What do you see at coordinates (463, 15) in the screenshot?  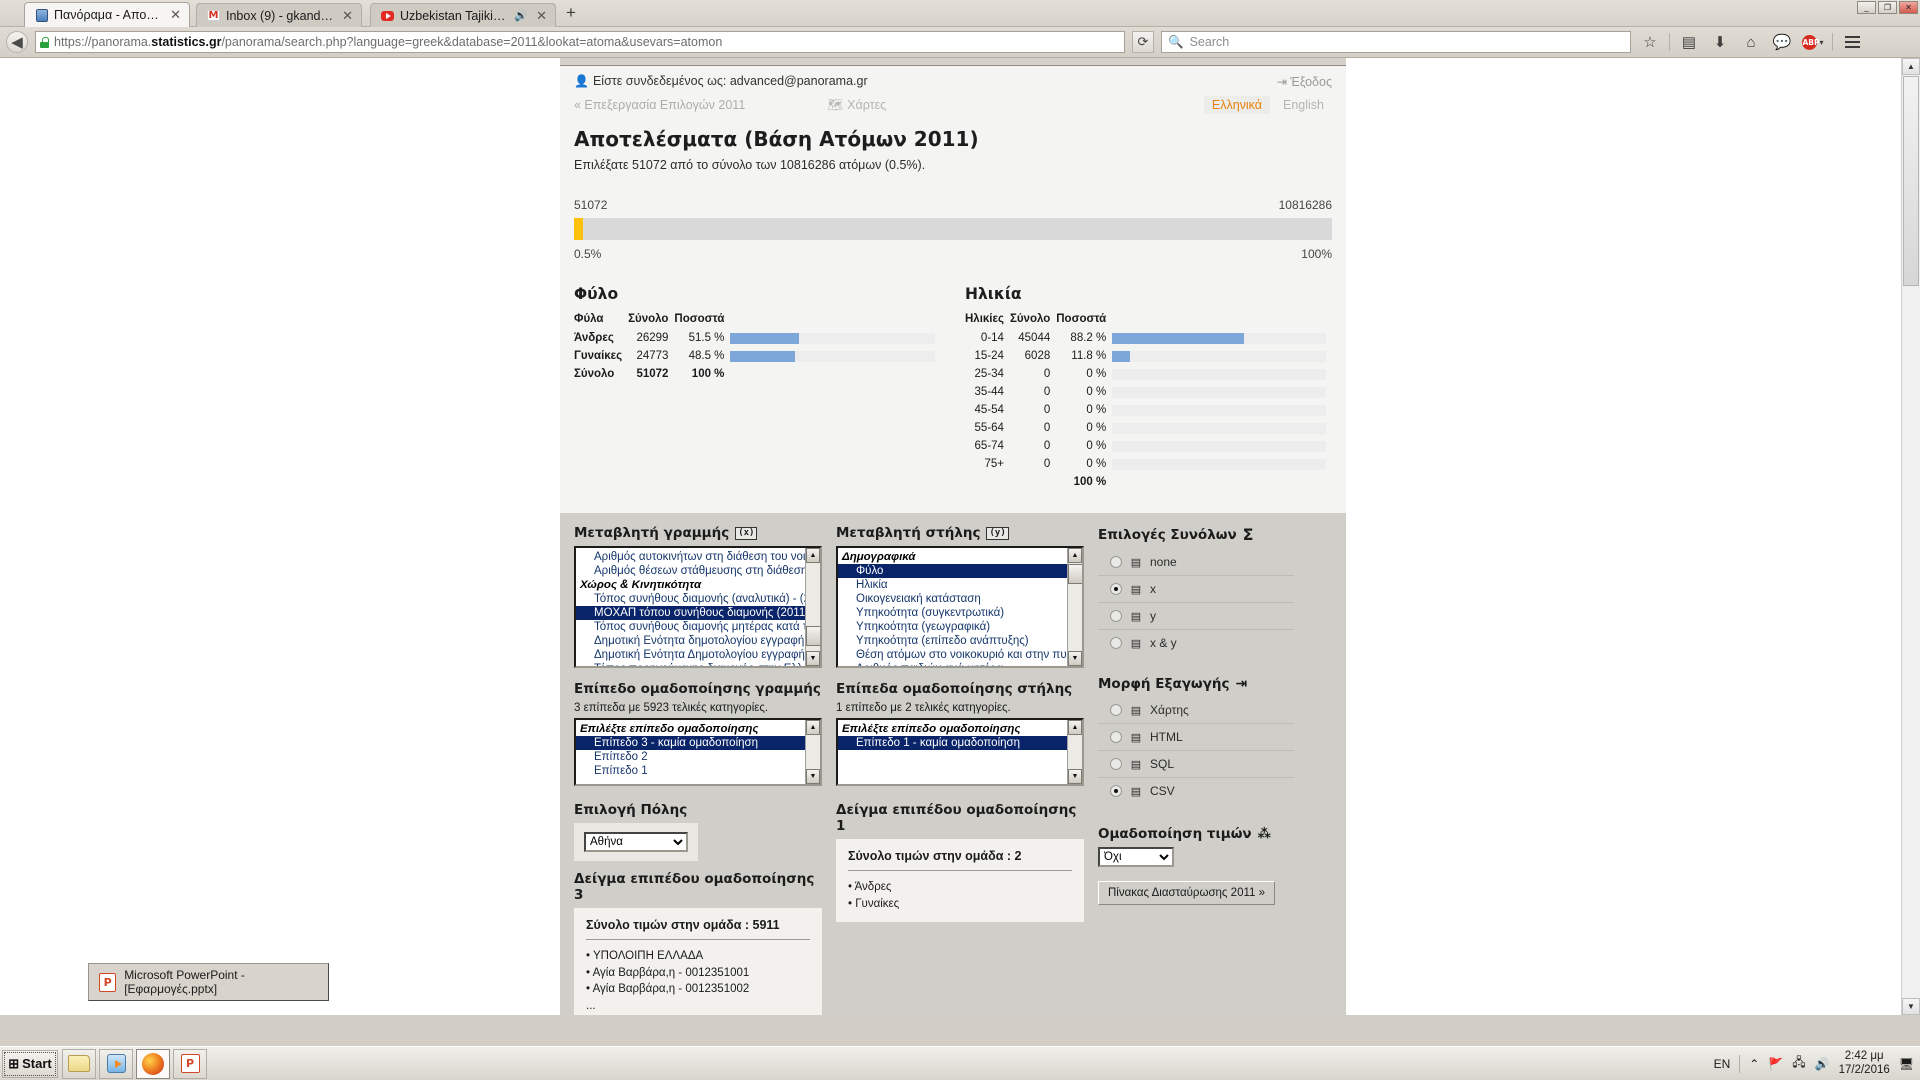 I see `browser-tab-2: Uzbekistan Tajikistan Geo... 🔊 ✕` at bounding box center [463, 15].